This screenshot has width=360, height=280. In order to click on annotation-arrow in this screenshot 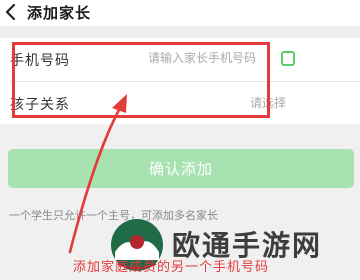, I will do `click(97, 174)`.